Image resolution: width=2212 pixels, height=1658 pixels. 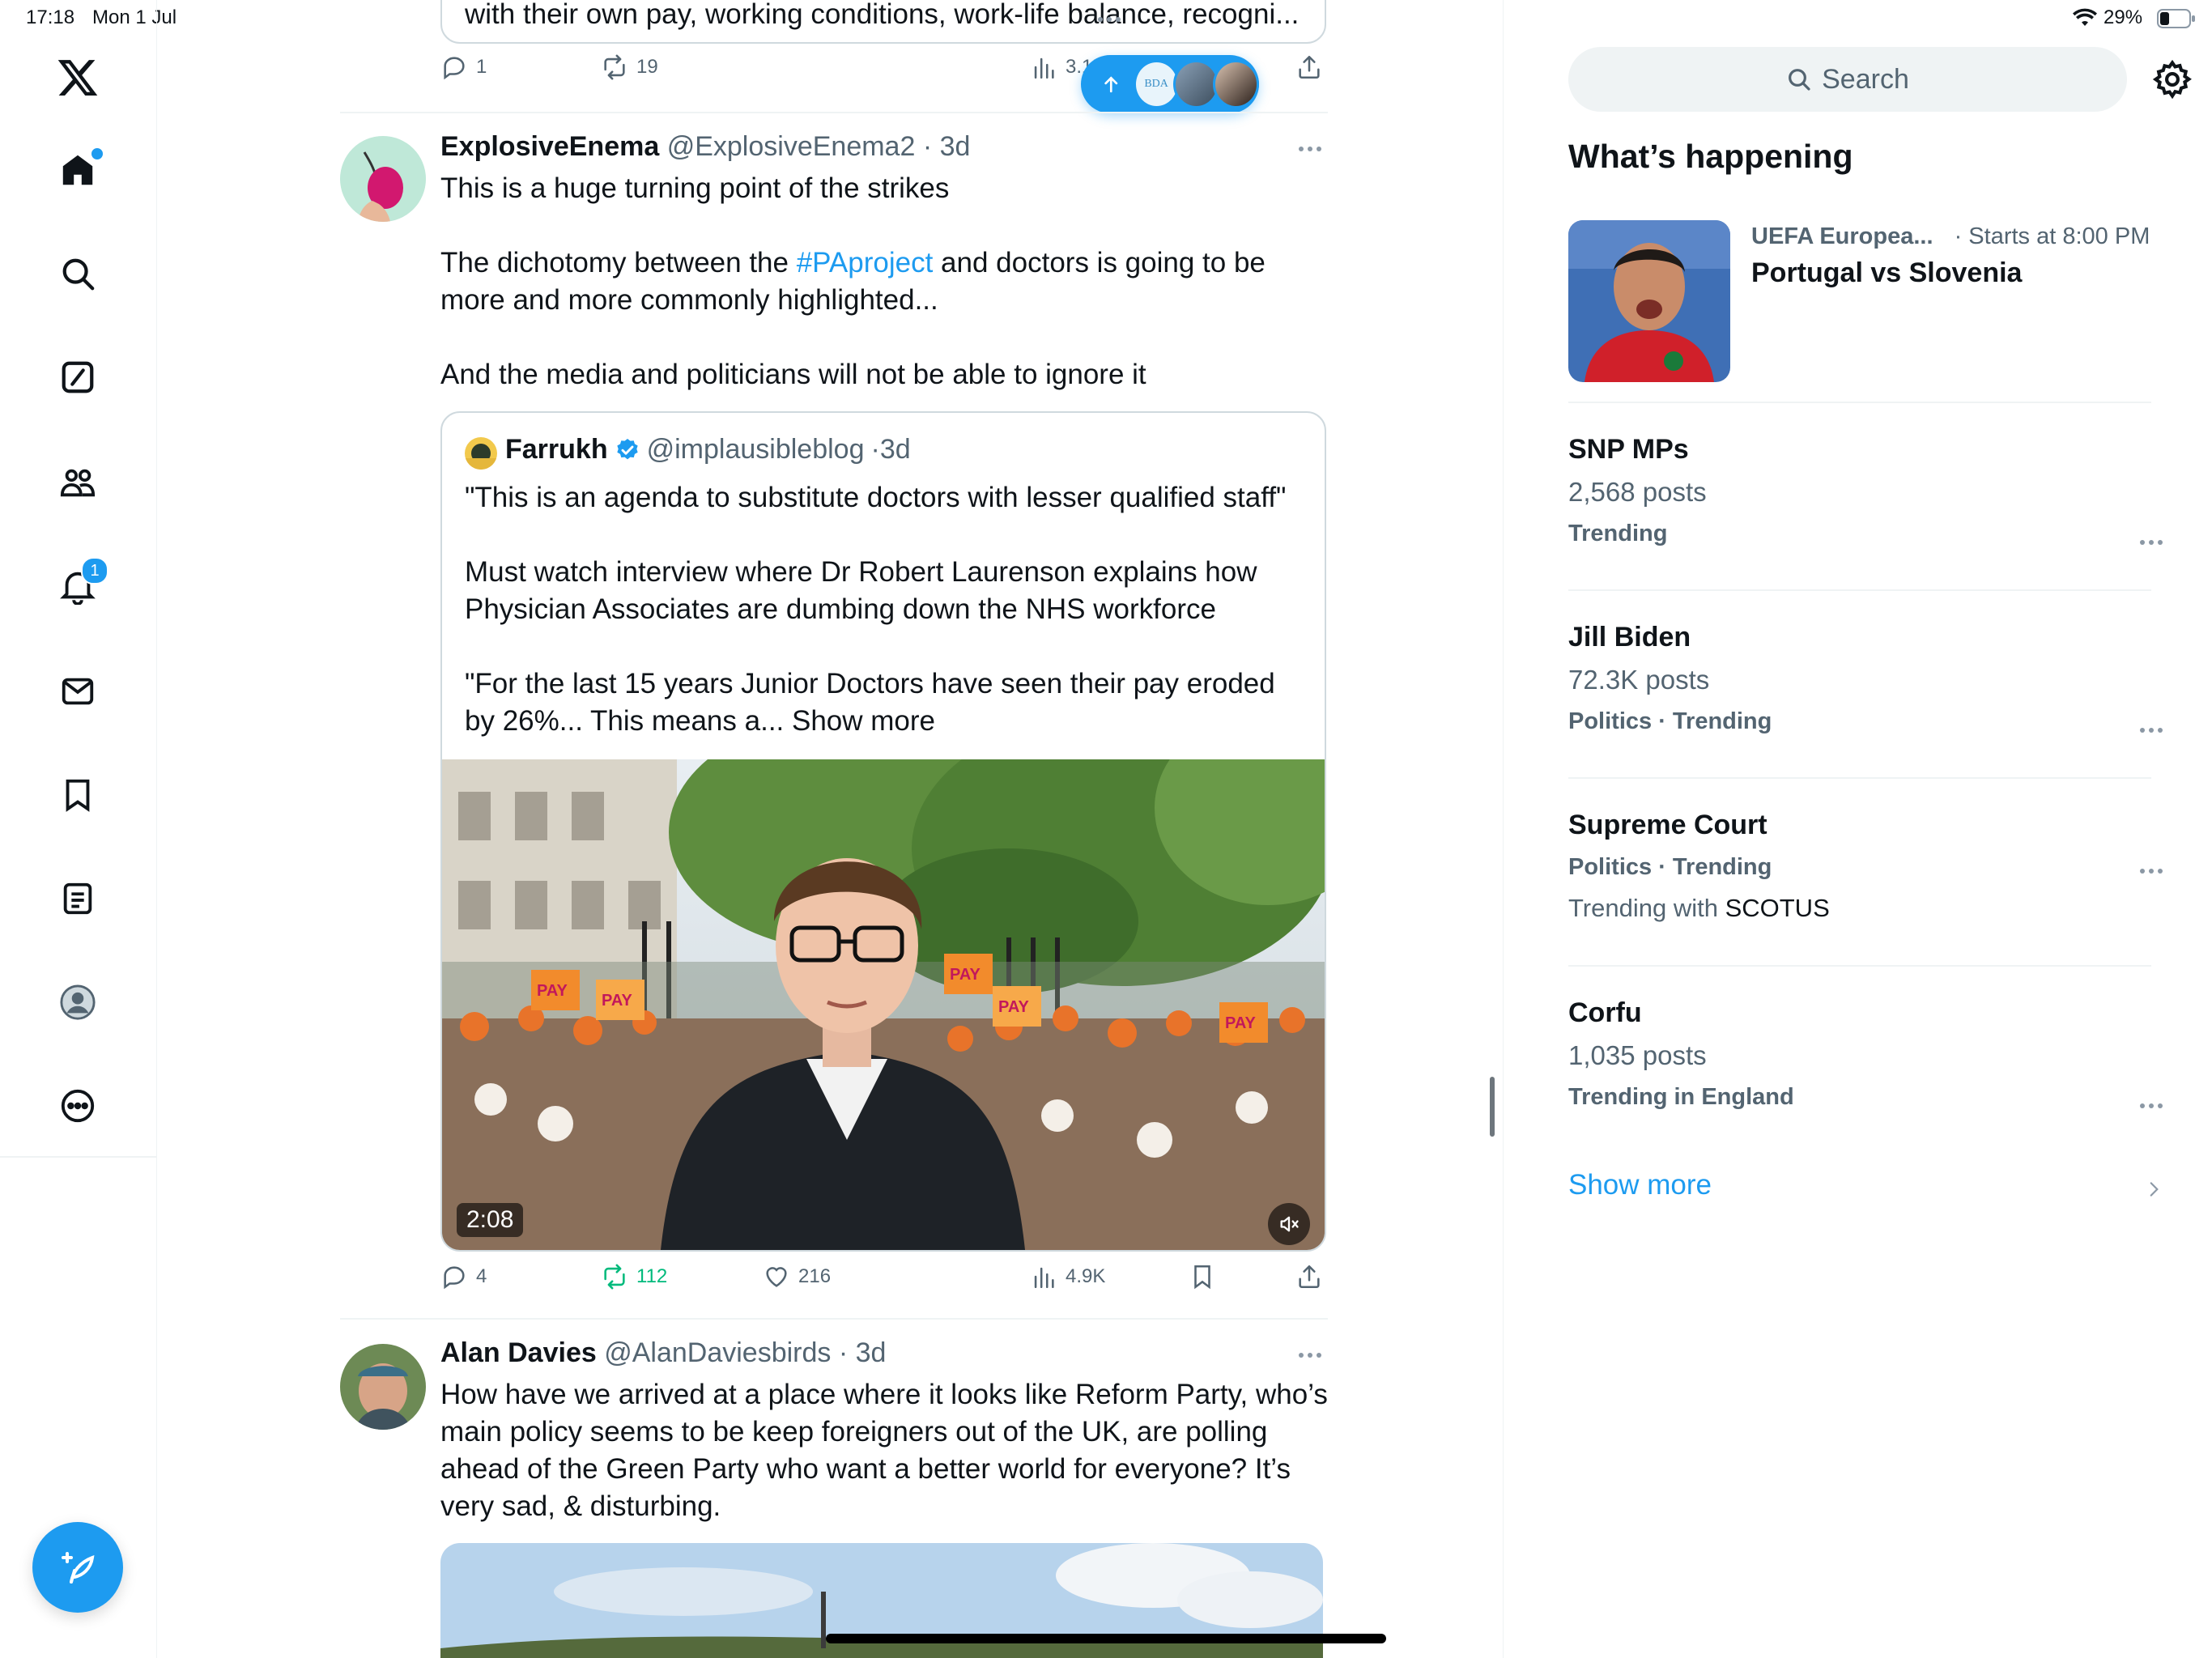 I want to click on trend-post-count: 1,035 posts, so click(x=1638, y=1055).